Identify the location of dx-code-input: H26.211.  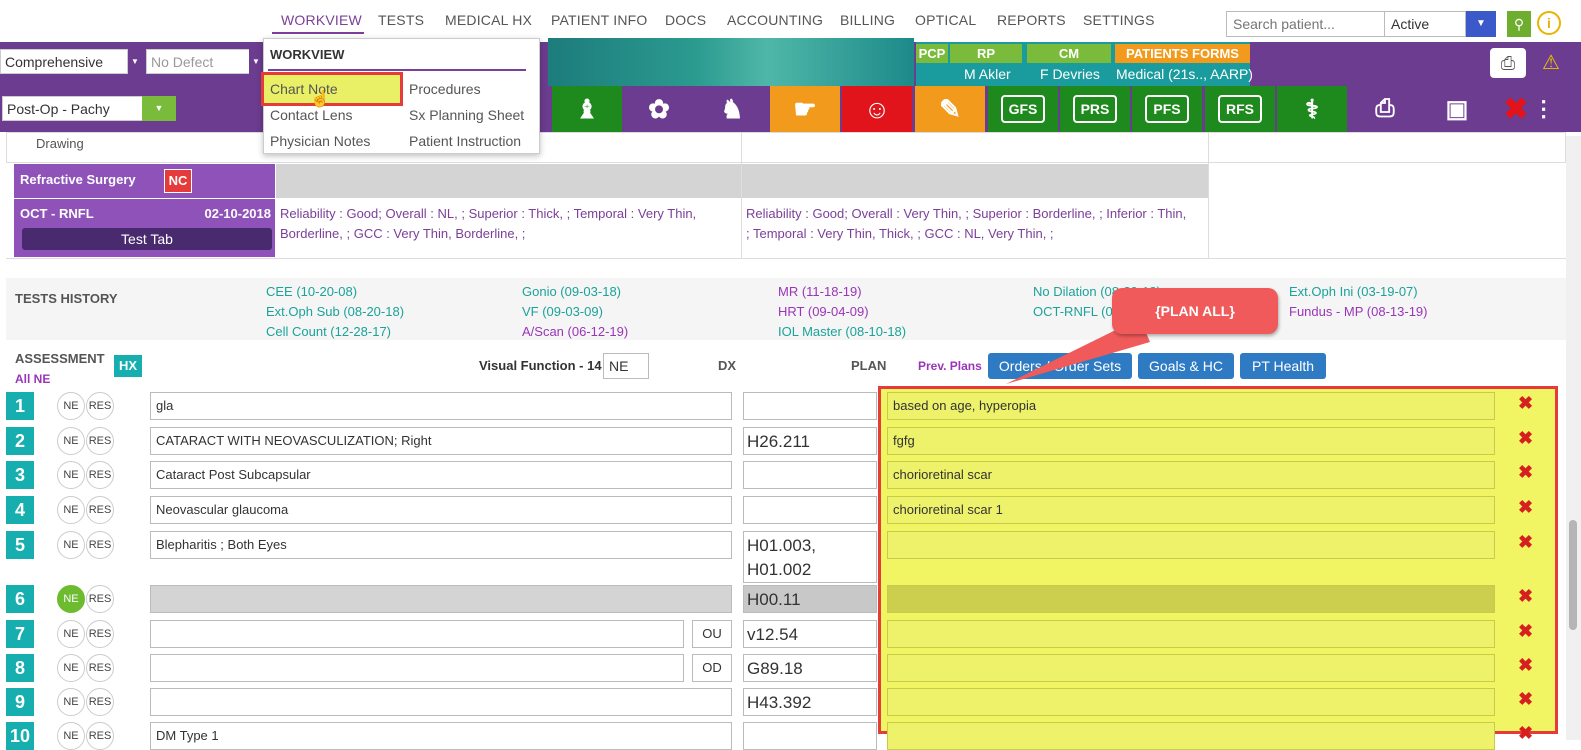
(810, 441).